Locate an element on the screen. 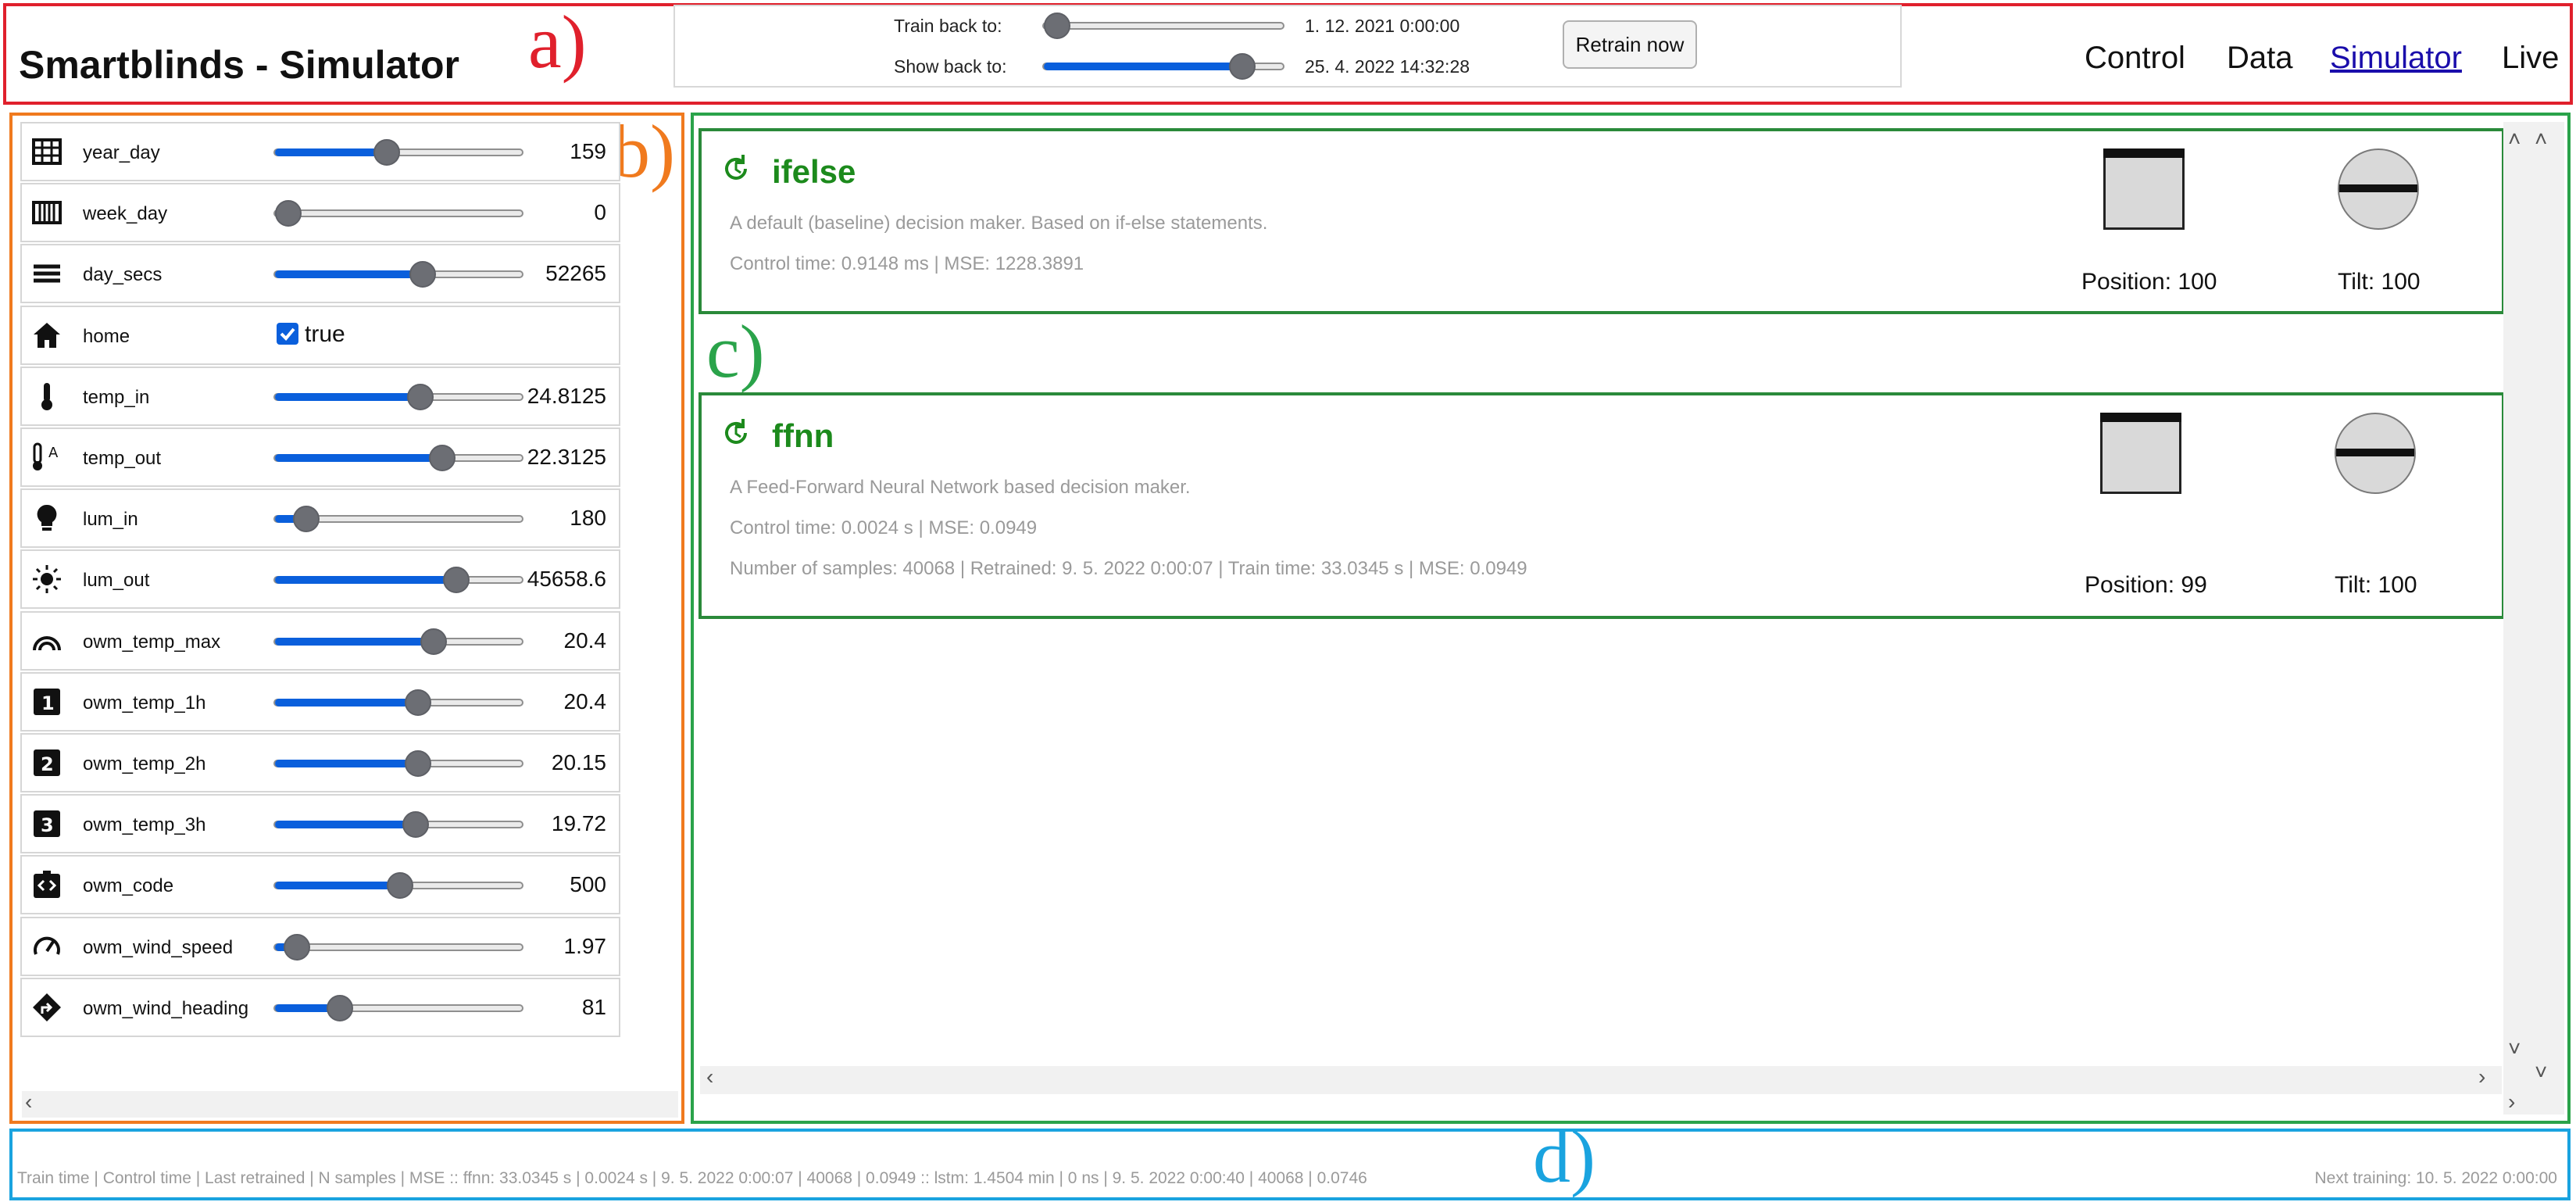 This screenshot has width=2576, height=1202. input-row-year-day: year_day 159 is located at coordinates (320, 151).